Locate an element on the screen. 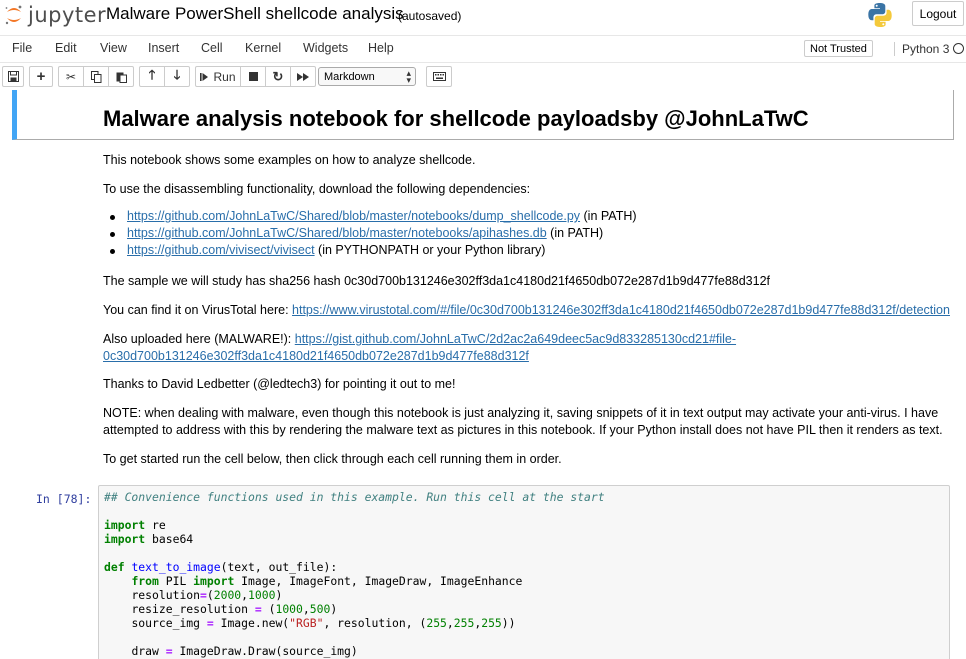 Image resolution: width=966 pixels, height=659 pixels. menu-help: Help is located at coordinates (381, 48).